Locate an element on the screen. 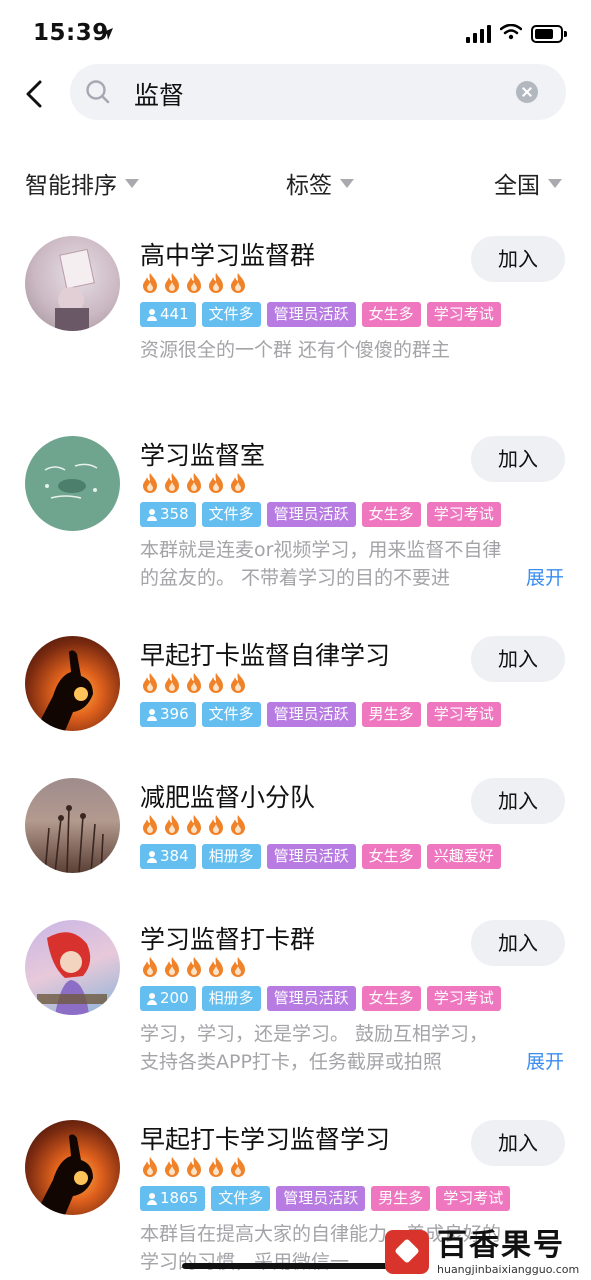 Image resolution: width=591 pixels, height=1280 pixels. status-time: 15:39 is located at coordinates (71, 33).